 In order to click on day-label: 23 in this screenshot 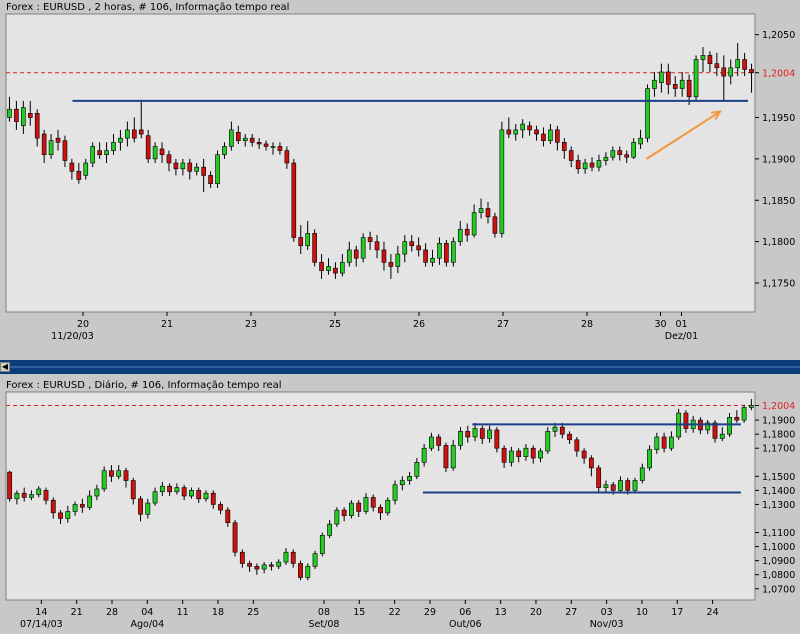, I will do `click(251, 324)`.